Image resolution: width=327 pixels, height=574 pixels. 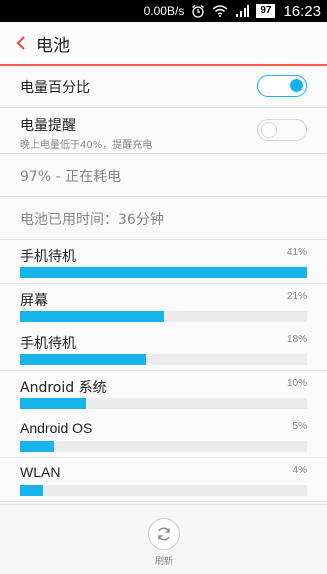 I want to click on usage-item-name: WLAN, so click(x=40, y=471).